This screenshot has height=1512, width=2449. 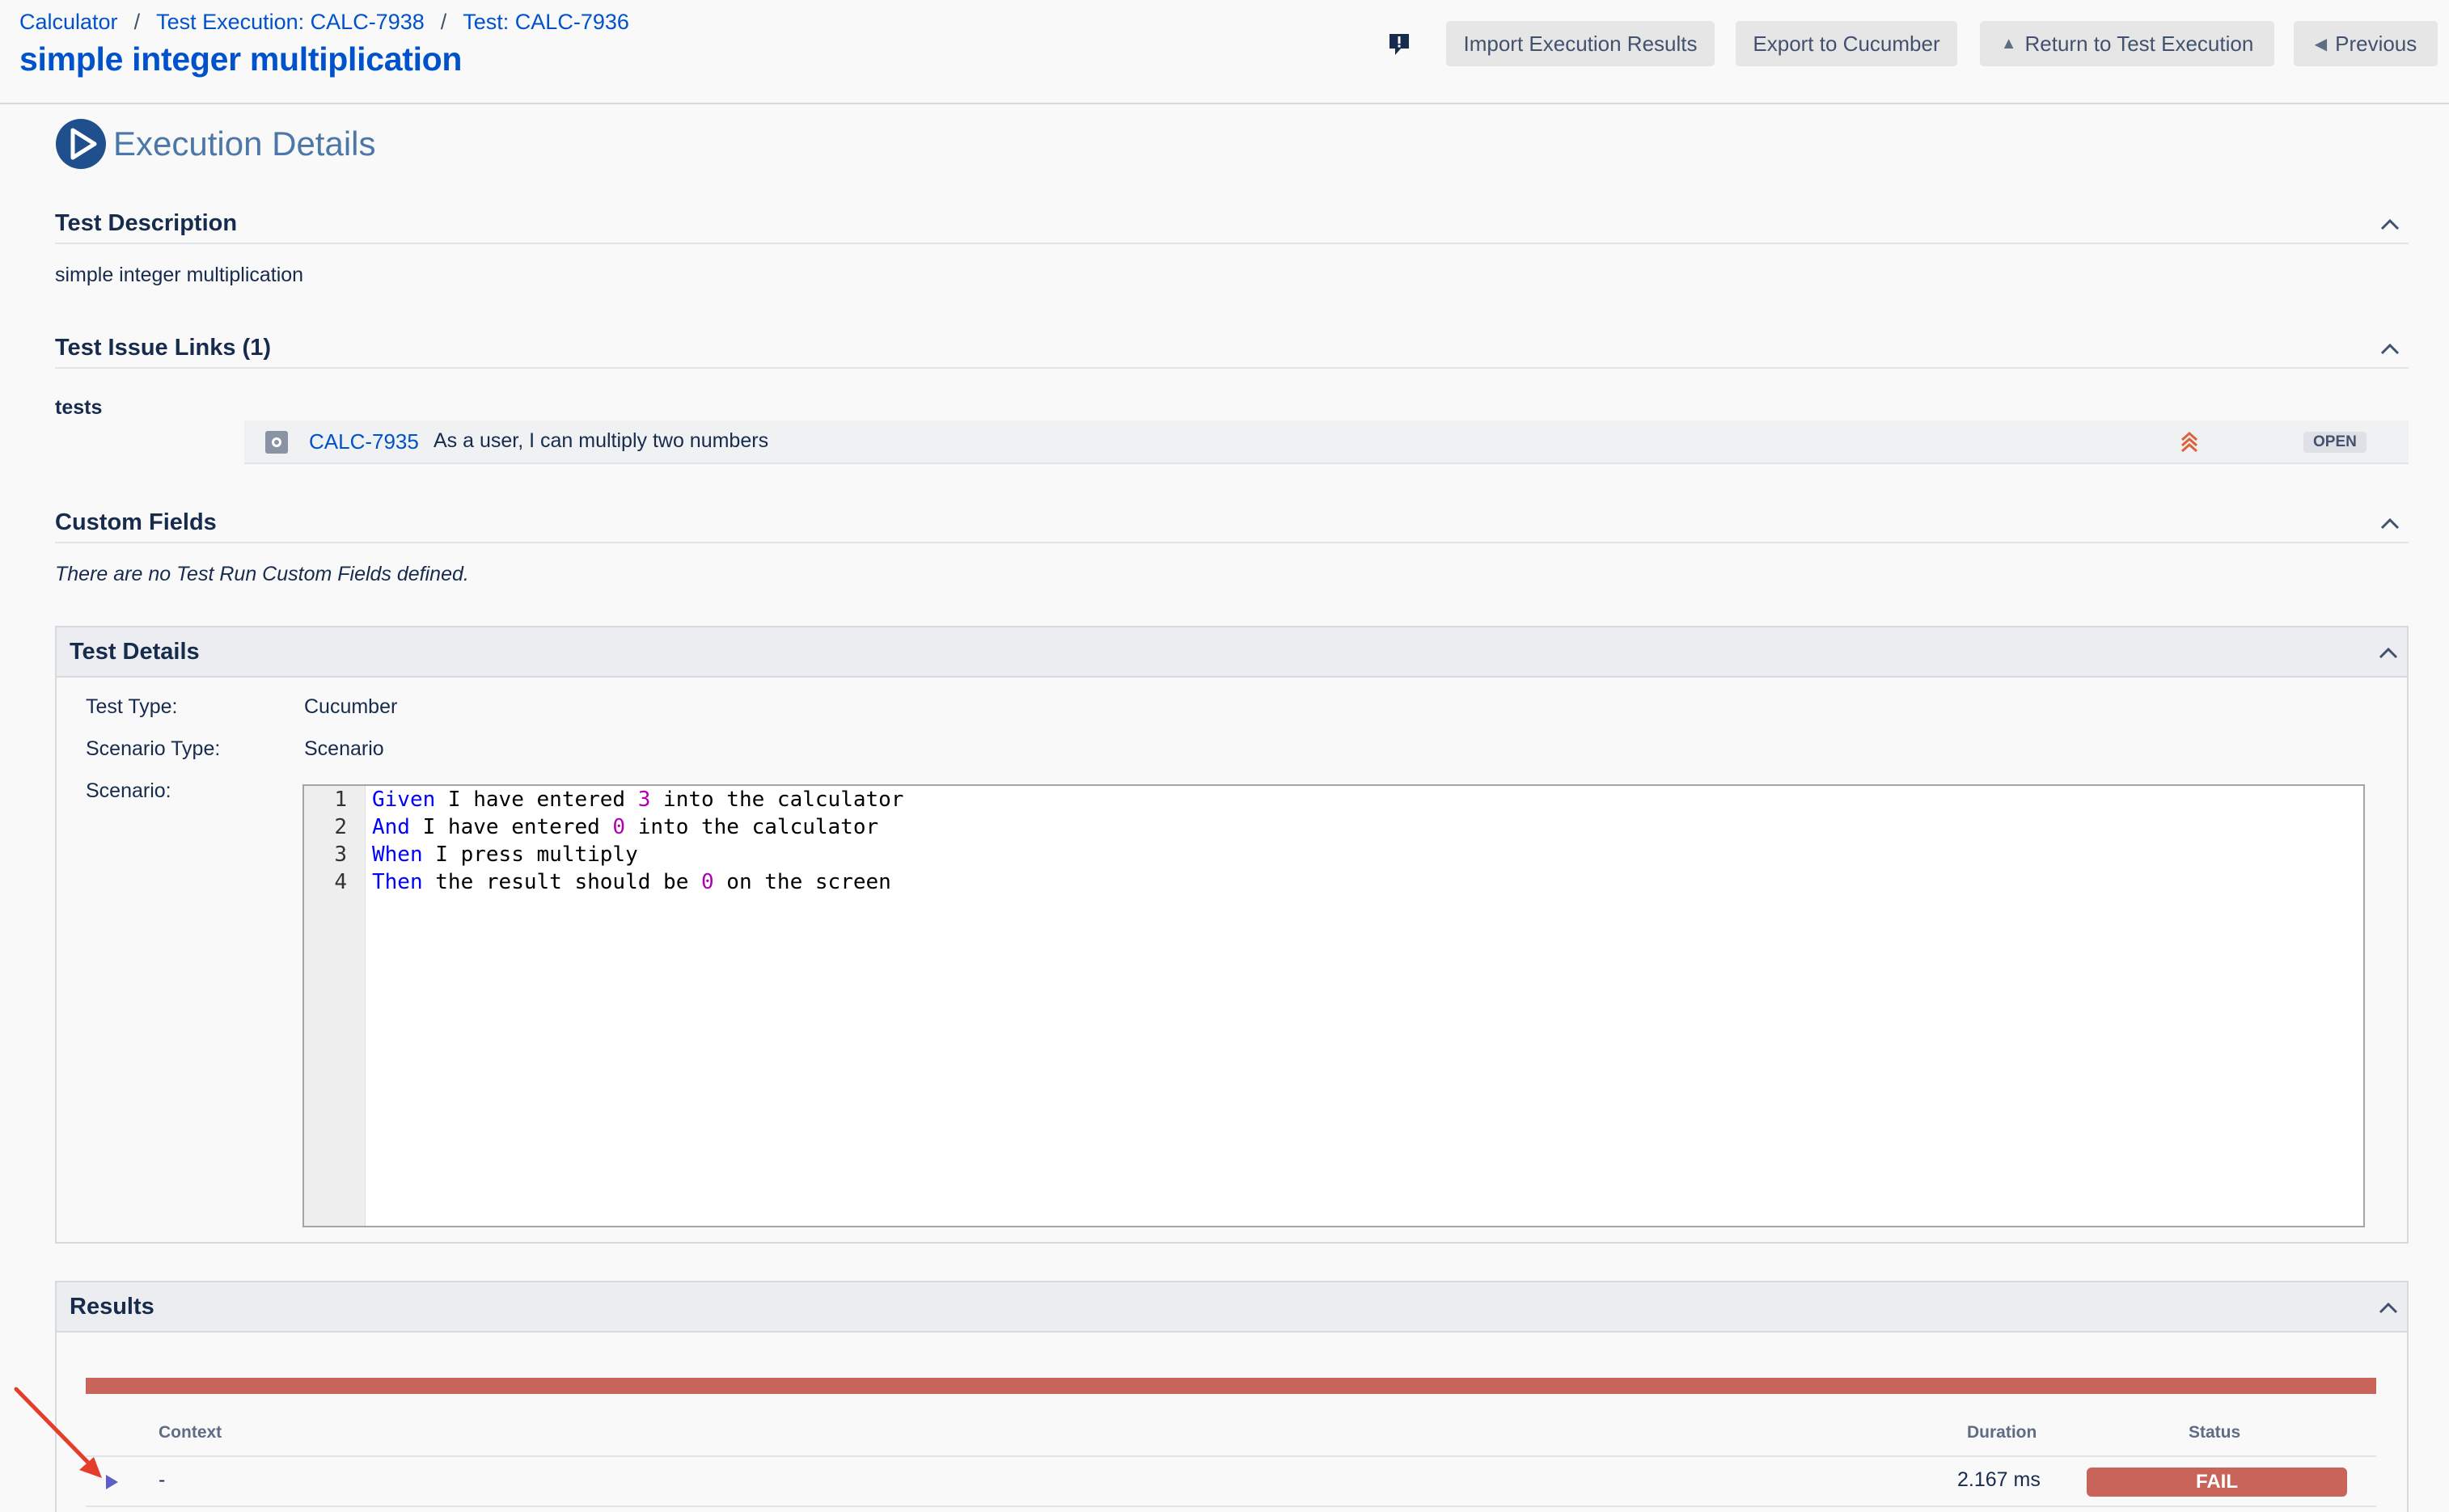 I want to click on page-title: simple integer multiplication, so click(x=240, y=59).